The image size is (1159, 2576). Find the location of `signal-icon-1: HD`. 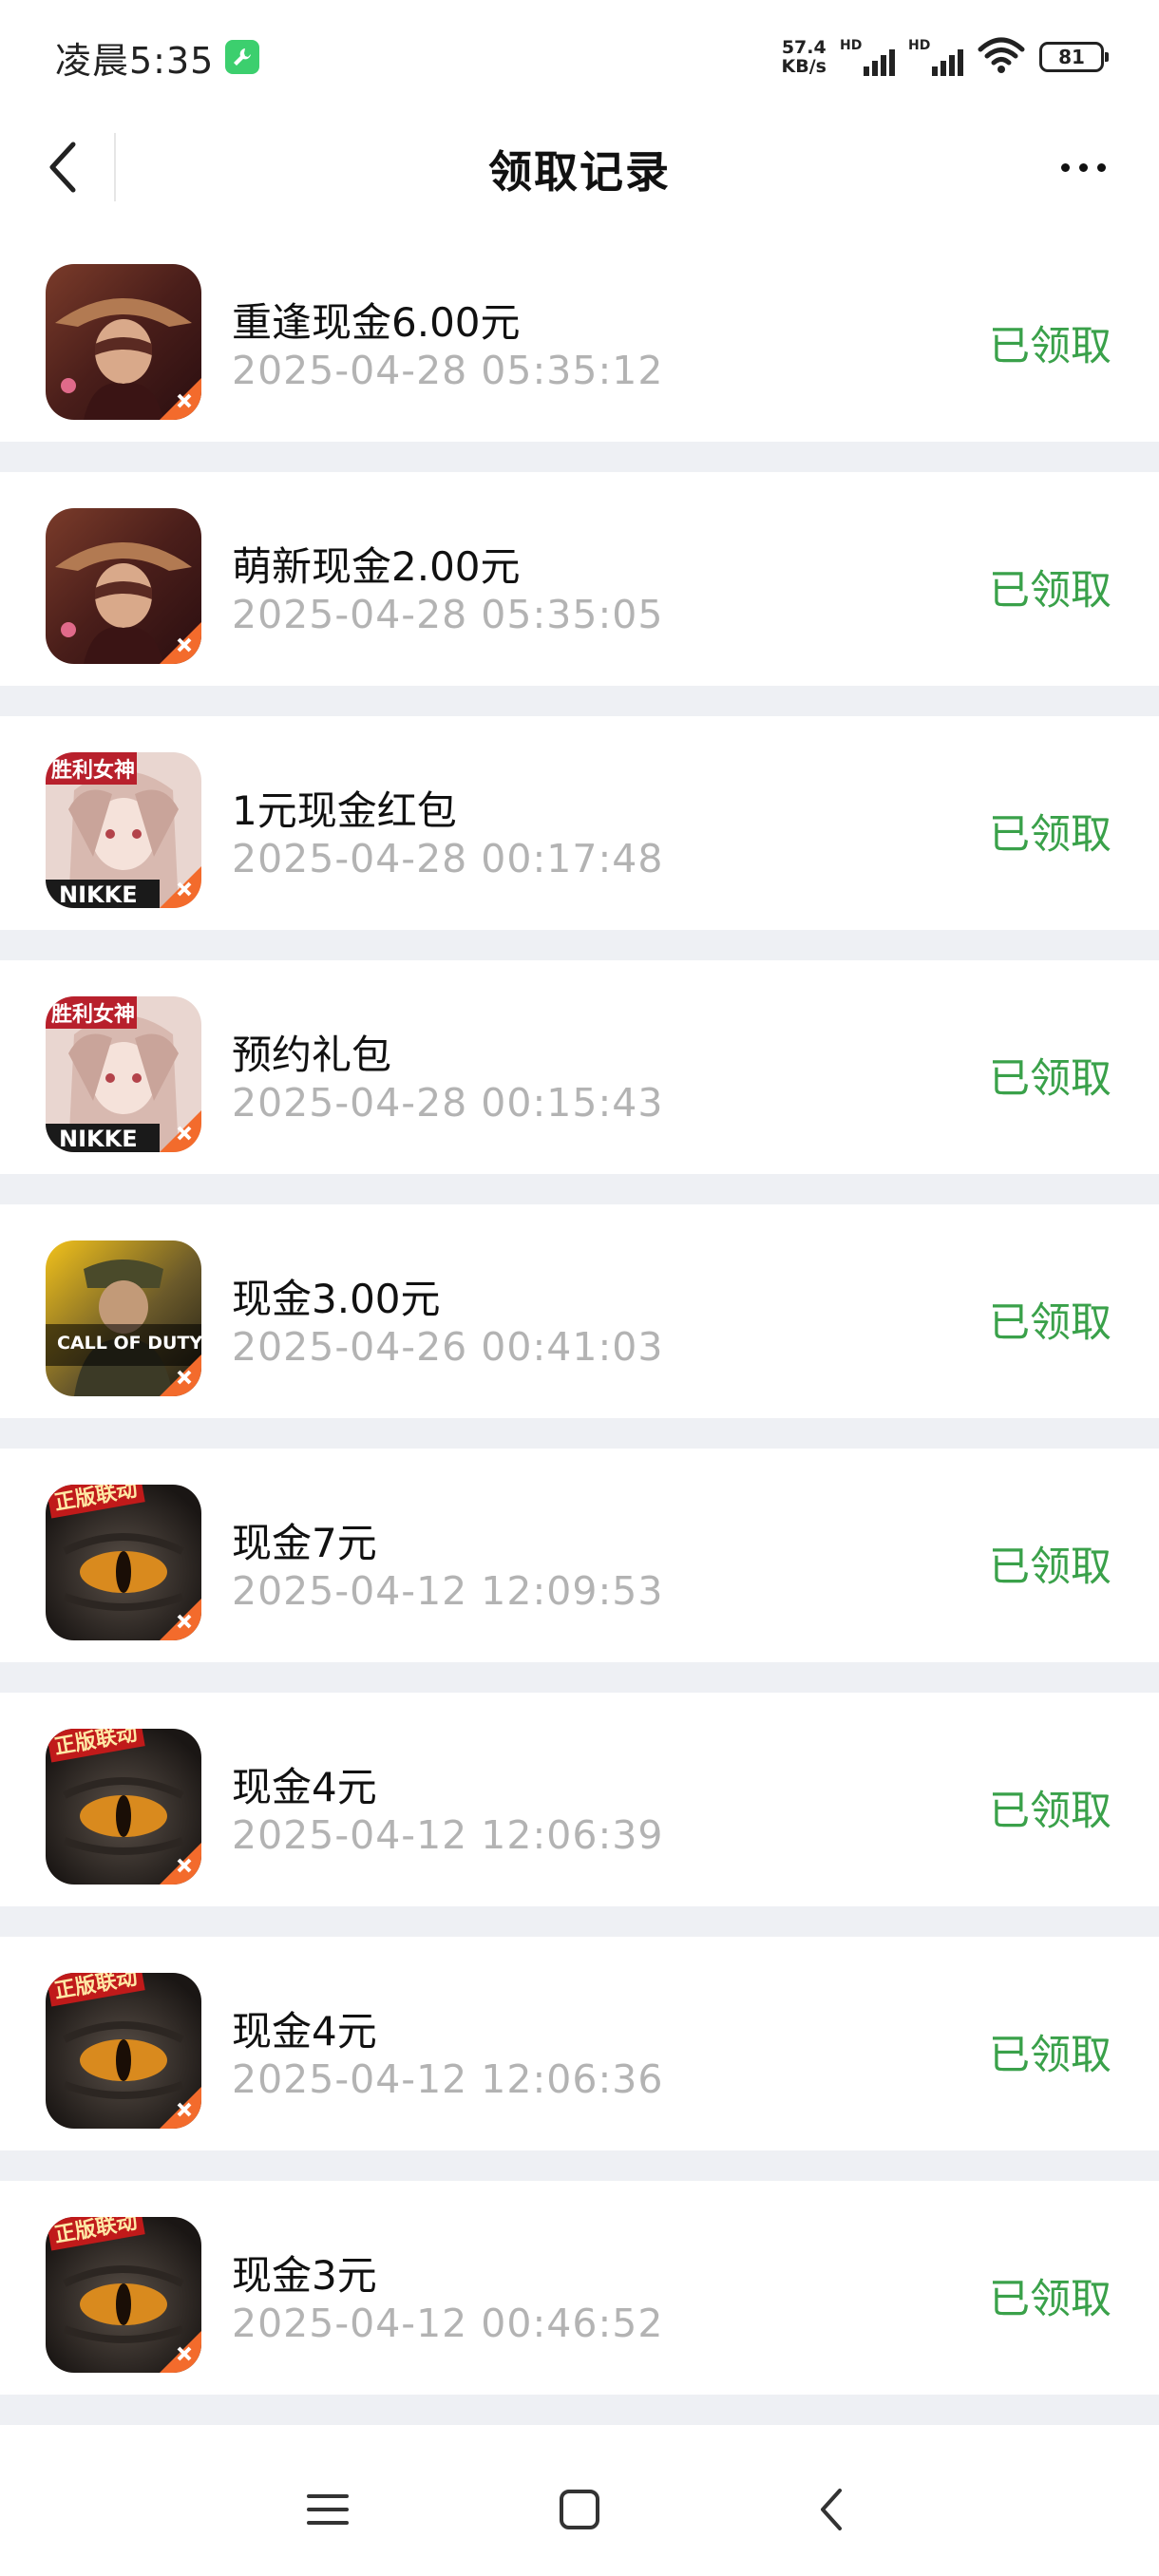

signal-icon-1: HD is located at coordinates (867, 57).